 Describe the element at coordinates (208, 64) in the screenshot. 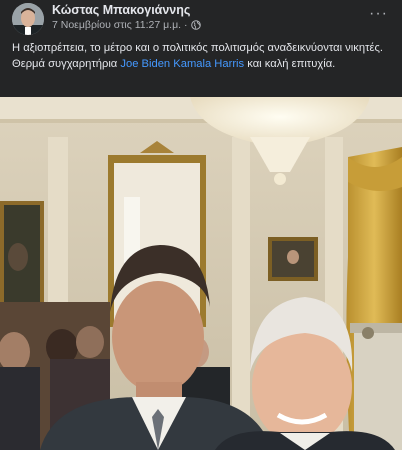

I see `tag-kamala-harris: Kamala Harris` at that location.